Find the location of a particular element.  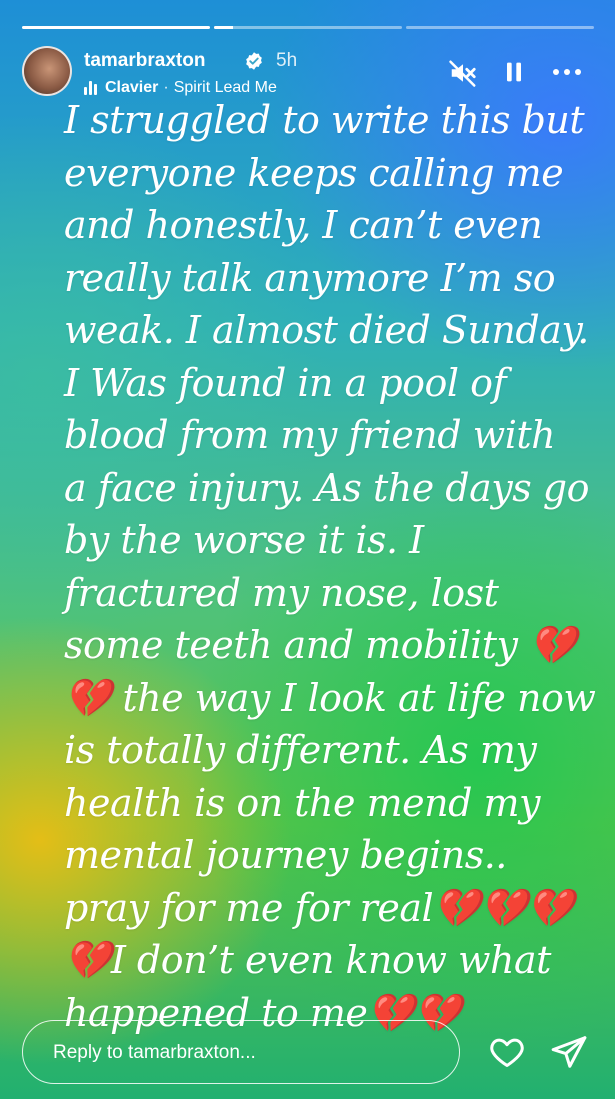

post-time: 5h is located at coordinates (287, 60).